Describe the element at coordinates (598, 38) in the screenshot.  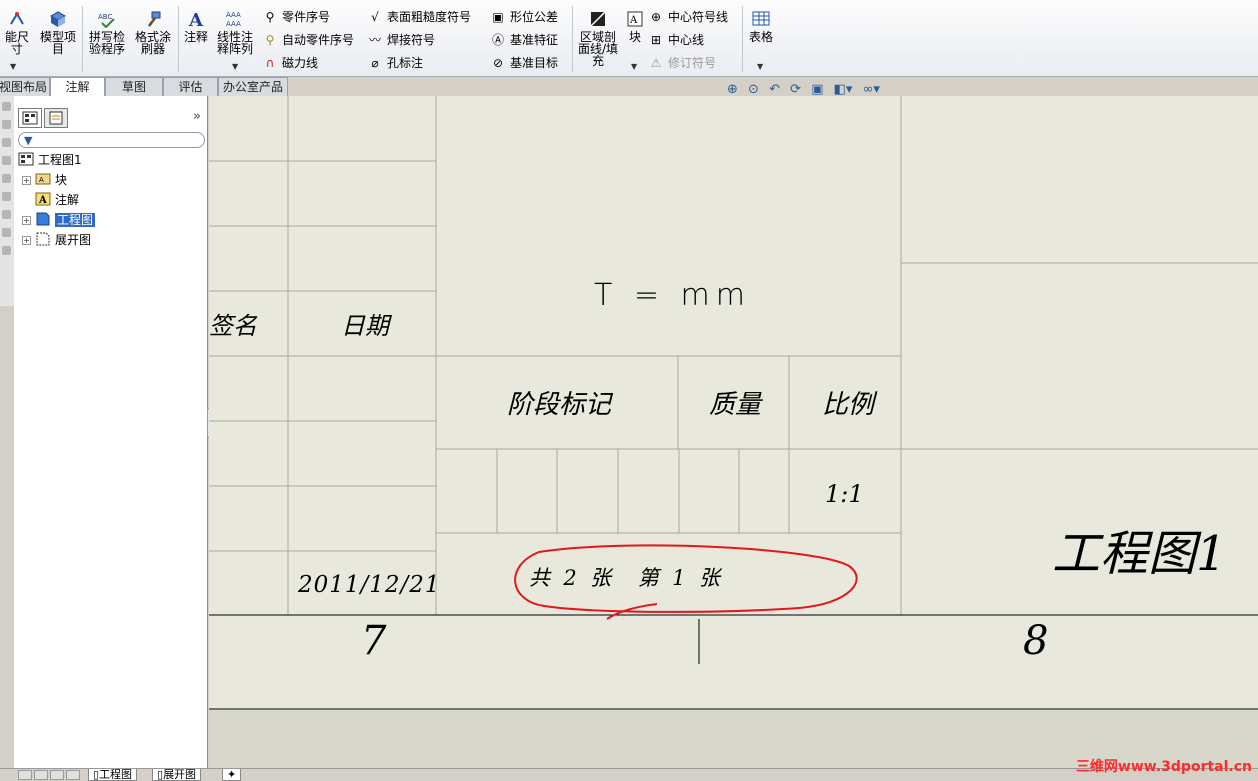
I see `area-hatch-button: 区域剖 面线/填 充` at that location.